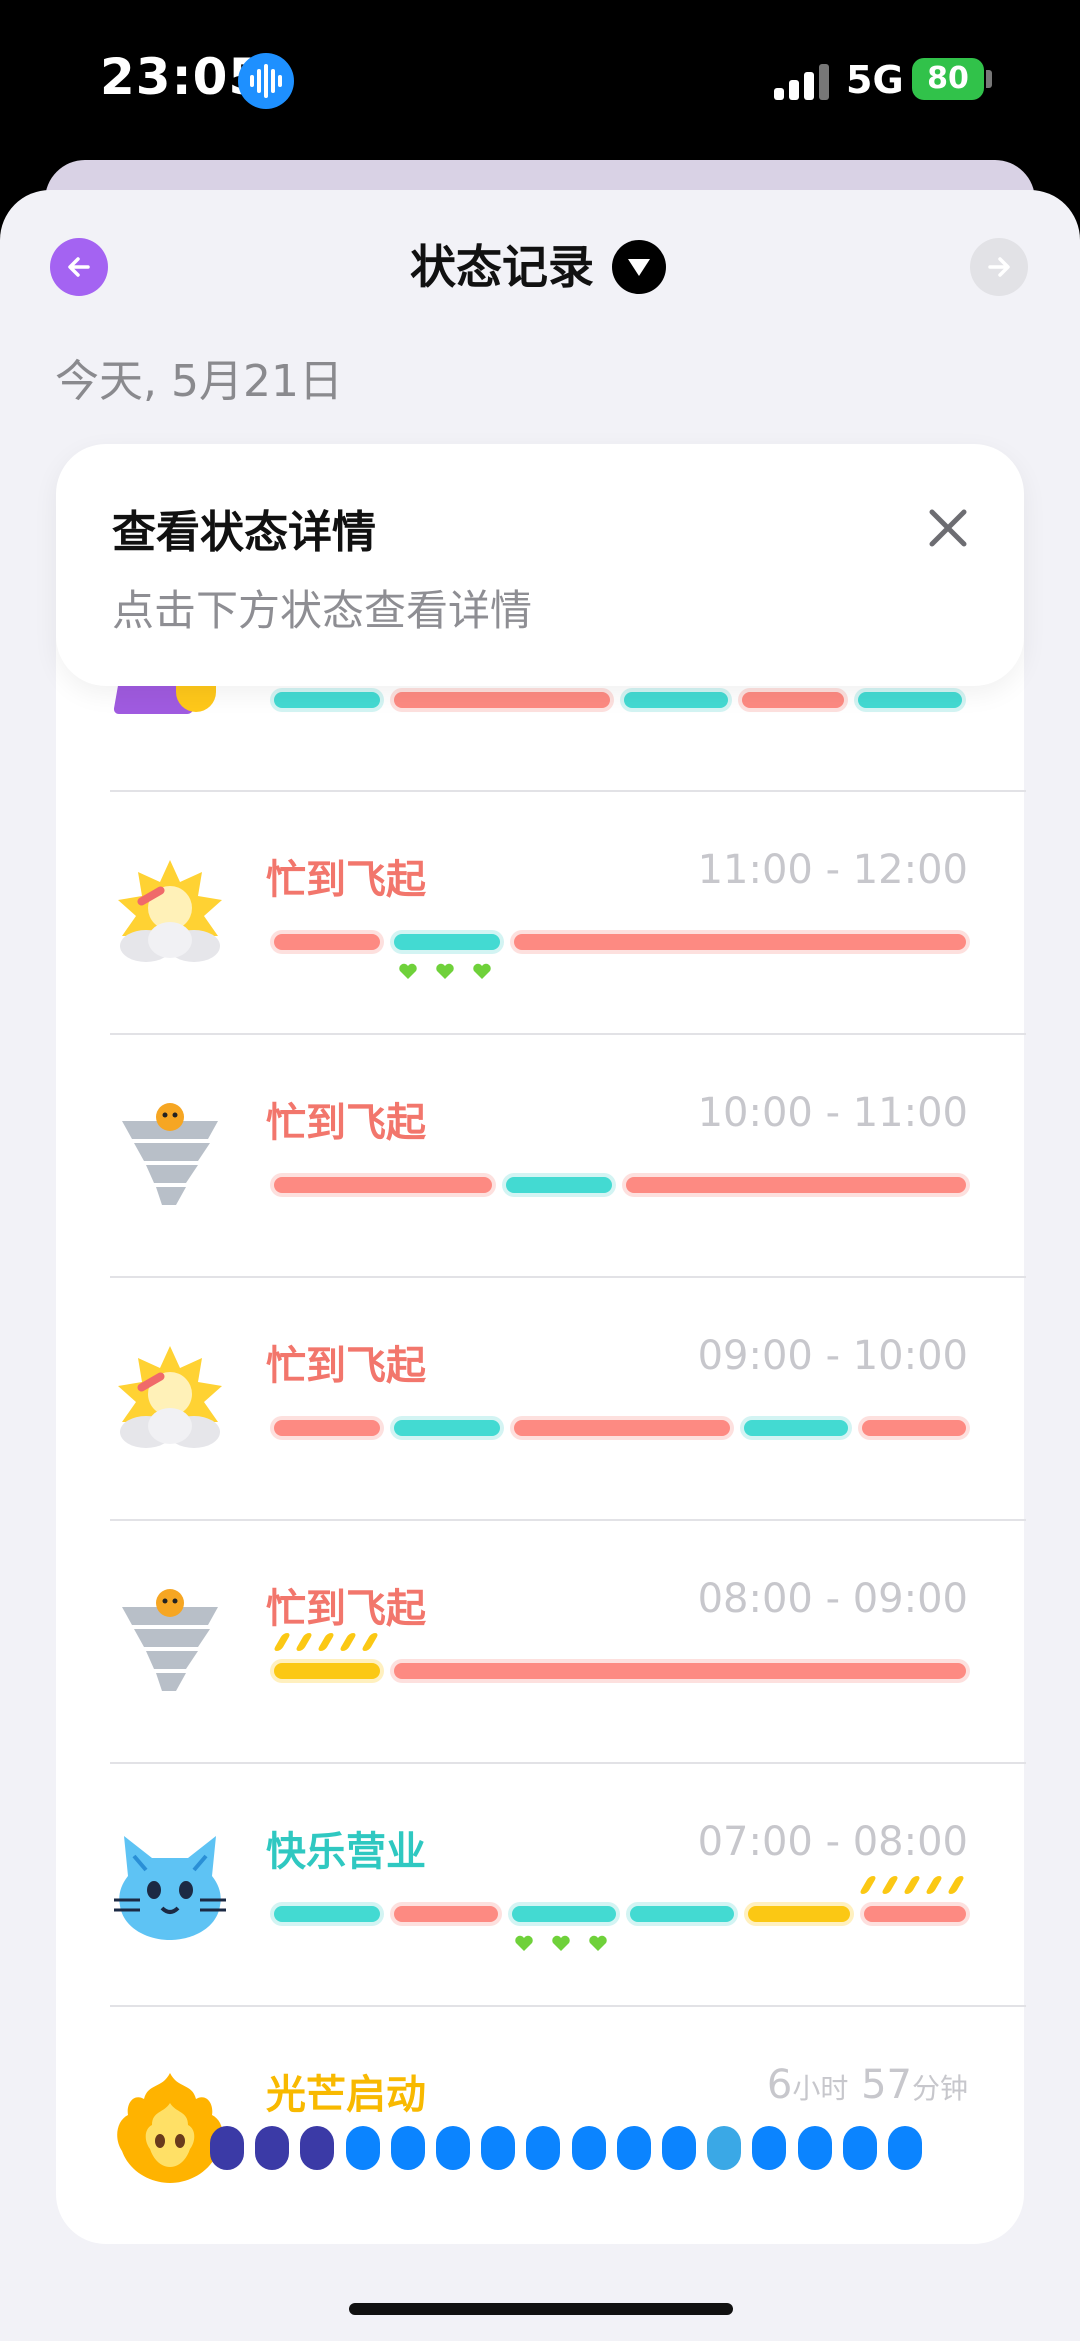 This screenshot has width=1080, height=2341. I want to click on summary-minutes-unit: 分钟, so click(939, 2088).